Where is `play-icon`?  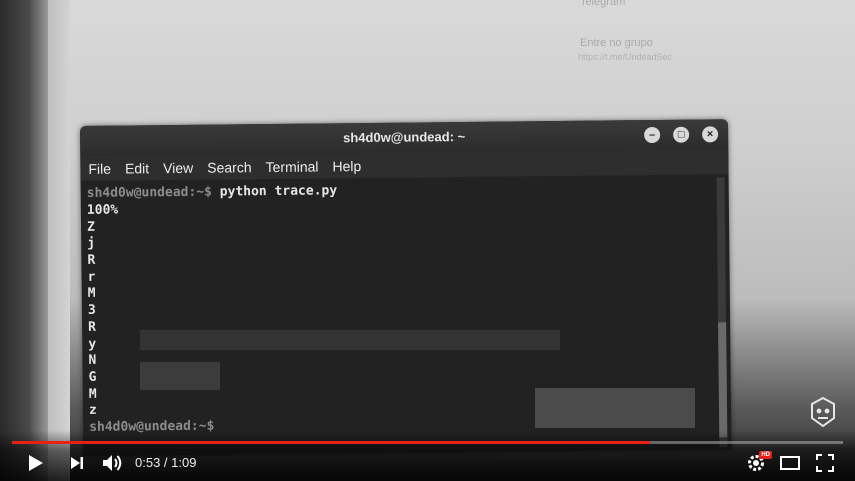
play-icon is located at coordinates (36, 463).